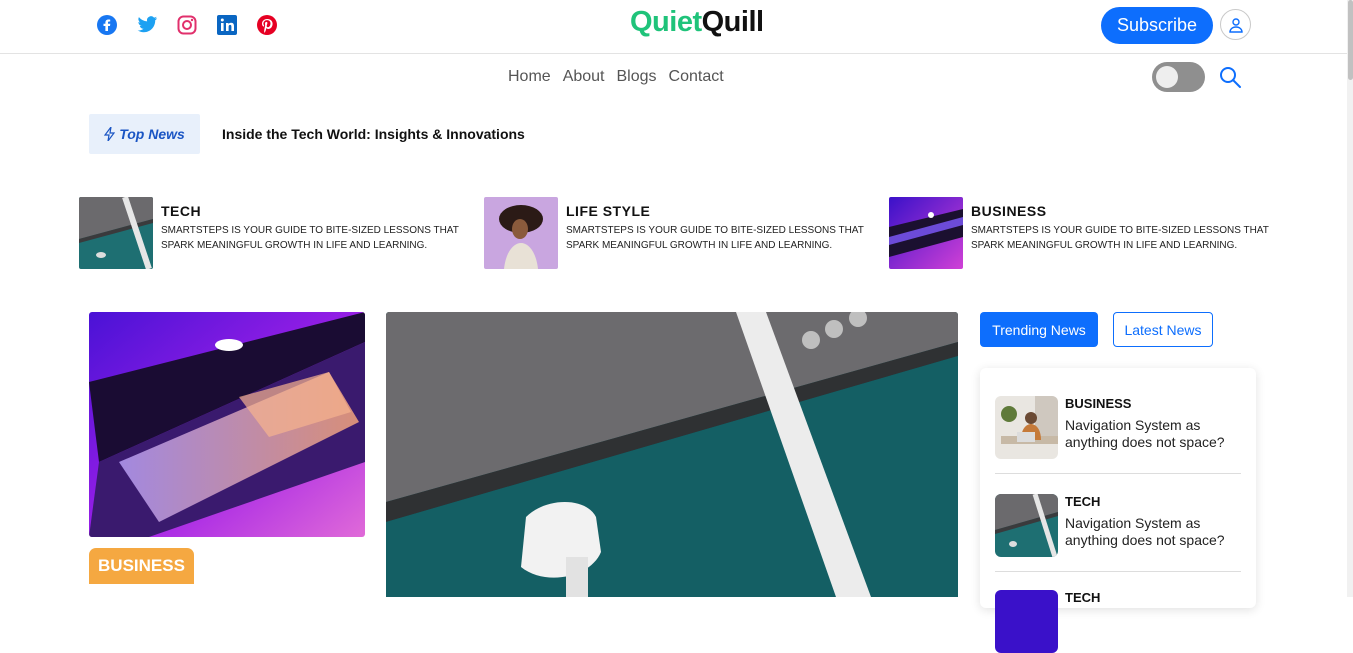 The width and height of the screenshot is (1353, 653). What do you see at coordinates (608, 211) in the screenshot?
I see `category-title: LIFE STYLE` at bounding box center [608, 211].